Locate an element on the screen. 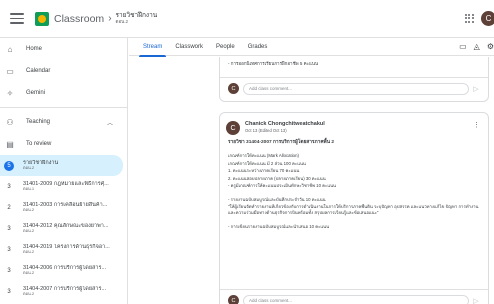 Image resolution: width=494 pixels, height=304 pixels. sidebar-item-home: ⌂ Home is located at coordinates (63, 49).